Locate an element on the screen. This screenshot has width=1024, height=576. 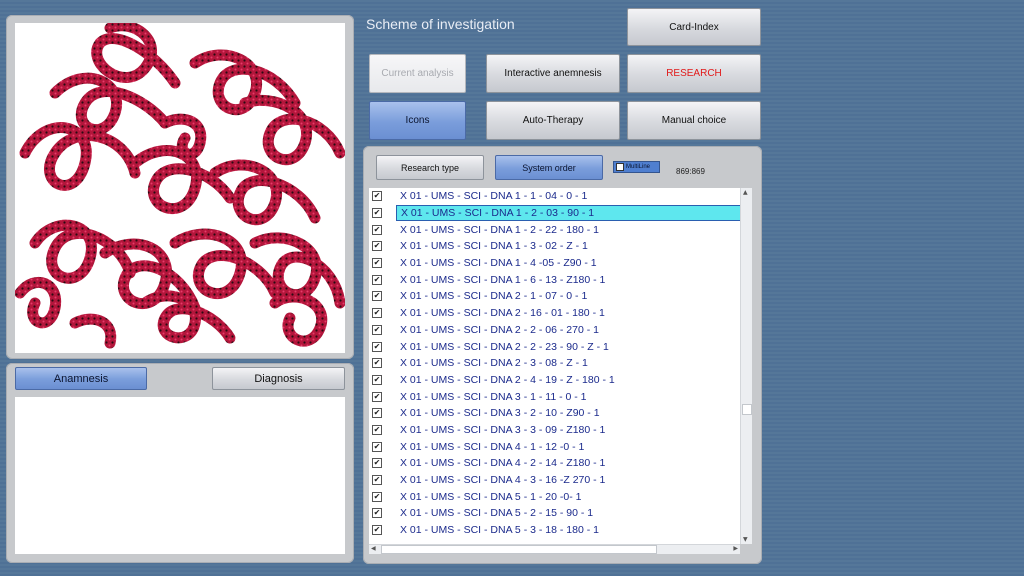
icons-button: Icons is located at coordinates (417, 120).